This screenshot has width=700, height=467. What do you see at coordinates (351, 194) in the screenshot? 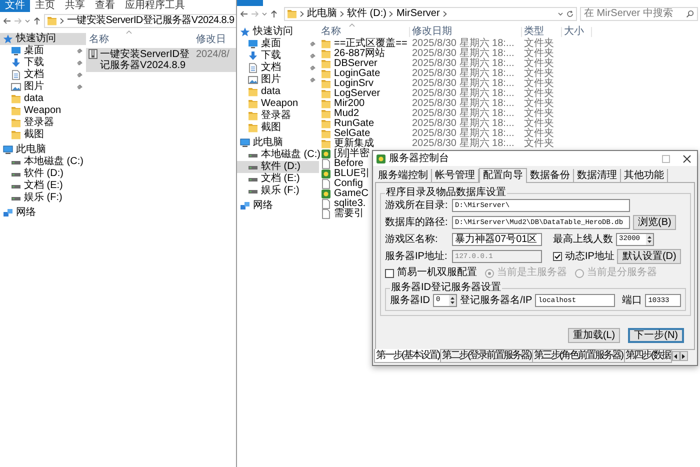
I see `file-name: GameC` at bounding box center [351, 194].